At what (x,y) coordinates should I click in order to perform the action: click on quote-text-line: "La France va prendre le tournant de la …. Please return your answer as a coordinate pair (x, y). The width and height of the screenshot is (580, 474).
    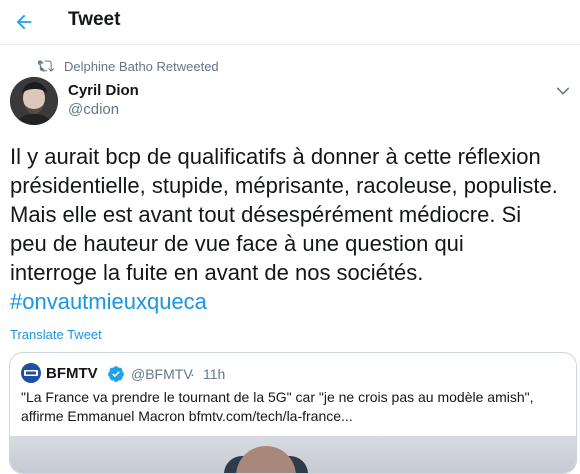
    Looking at the image, I should click on (277, 397).